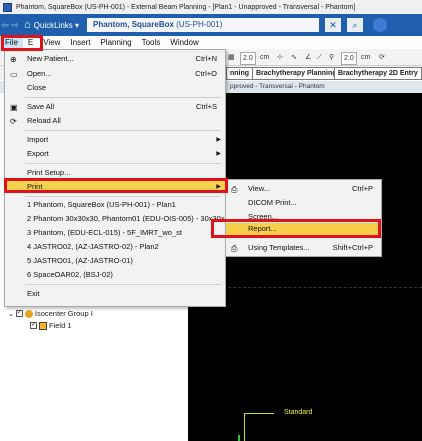  What do you see at coordinates (5, 25) in the screenshot?
I see `back-arrow-icon: ⇦` at bounding box center [5, 25].